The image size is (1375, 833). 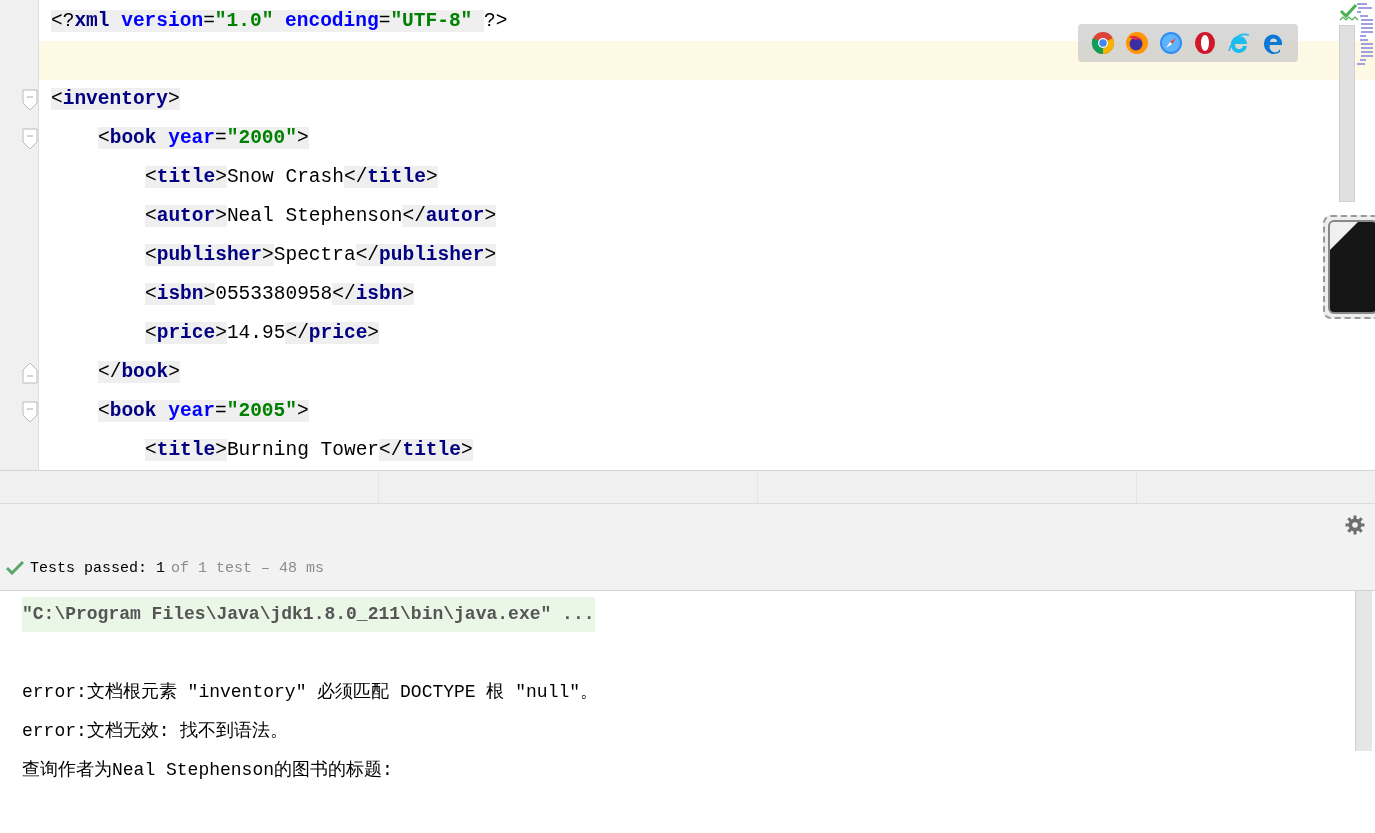 What do you see at coordinates (155, 731) in the screenshot?
I see `console-output: error:文档无效: 找不到语法。` at bounding box center [155, 731].